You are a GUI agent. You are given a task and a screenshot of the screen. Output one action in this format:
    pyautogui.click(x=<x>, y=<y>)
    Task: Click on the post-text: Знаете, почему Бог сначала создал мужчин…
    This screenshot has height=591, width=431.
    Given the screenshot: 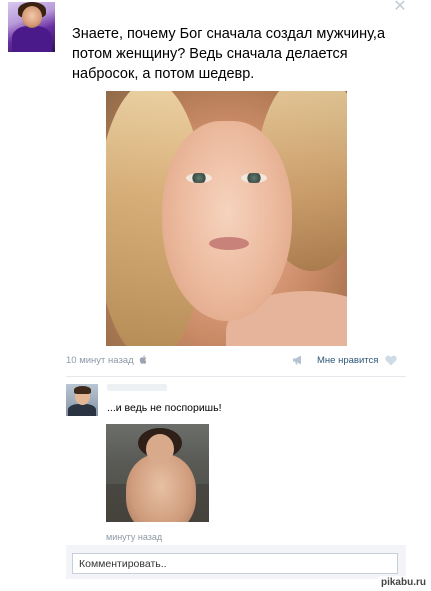 What is the action you would take?
    pyautogui.click(x=229, y=54)
    